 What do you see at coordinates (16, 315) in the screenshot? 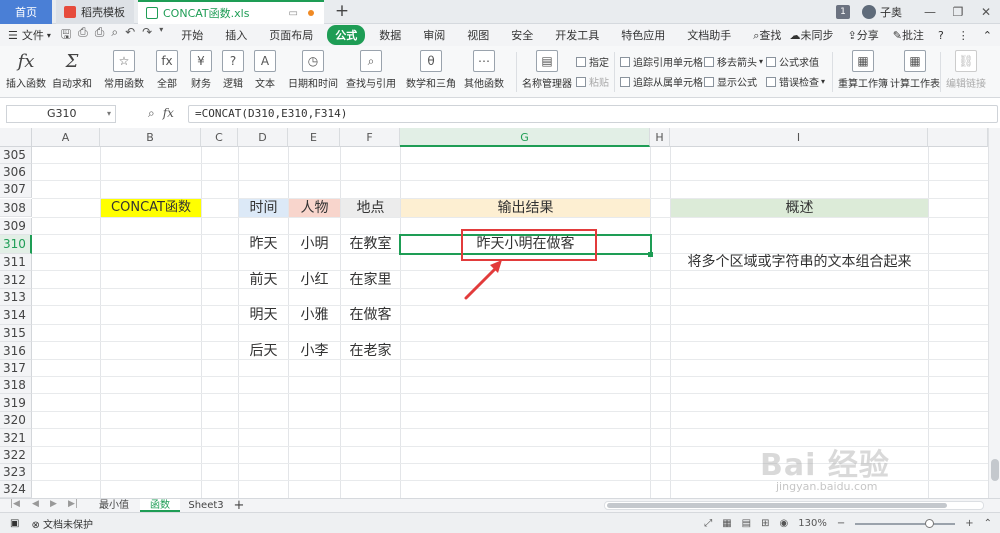
I see `row-header-314: 314` at bounding box center [16, 315].